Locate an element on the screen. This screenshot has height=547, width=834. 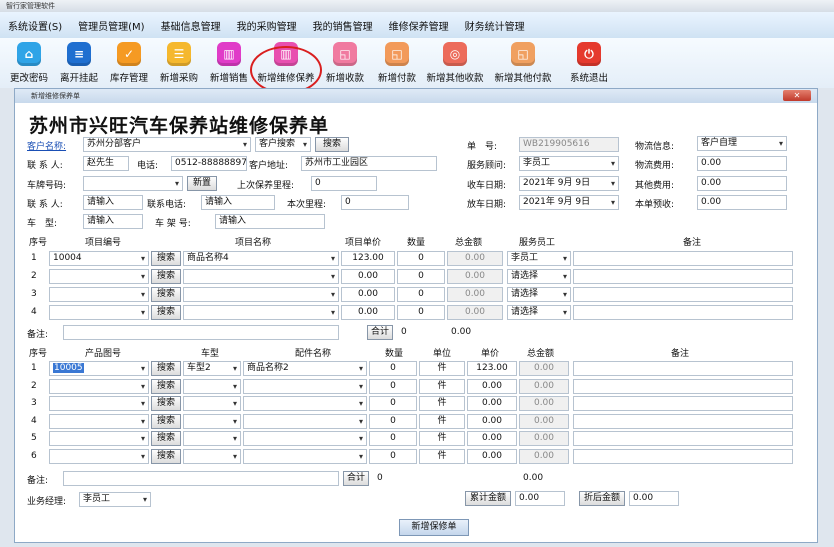
toolbar-button-7: ◱ 新增付款 is located at coordinates (397, 65).